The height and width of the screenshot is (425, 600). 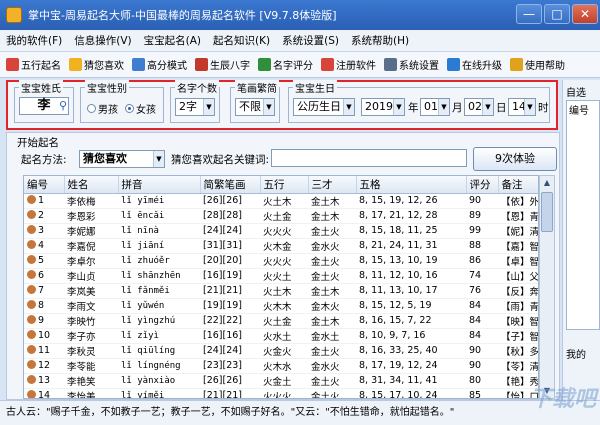 What do you see at coordinates (411, 64) in the screenshot?
I see `toolbar-button-7: 系统设置` at bounding box center [411, 64].